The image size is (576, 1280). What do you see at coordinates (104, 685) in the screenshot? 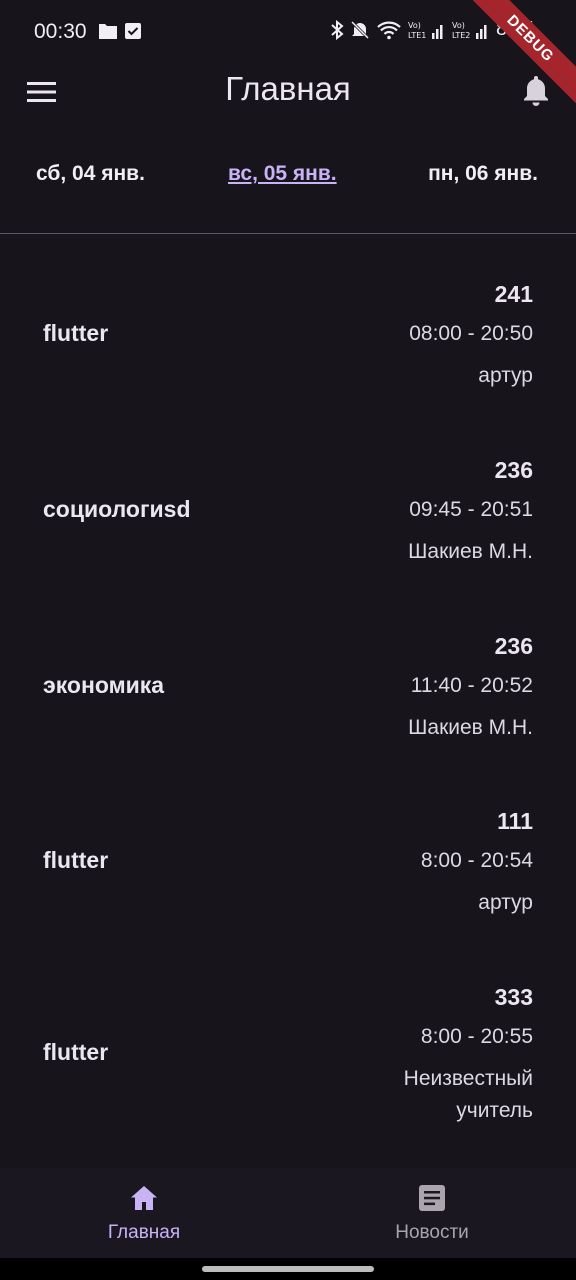
I see `lesson-subject: экономика` at bounding box center [104, 685].